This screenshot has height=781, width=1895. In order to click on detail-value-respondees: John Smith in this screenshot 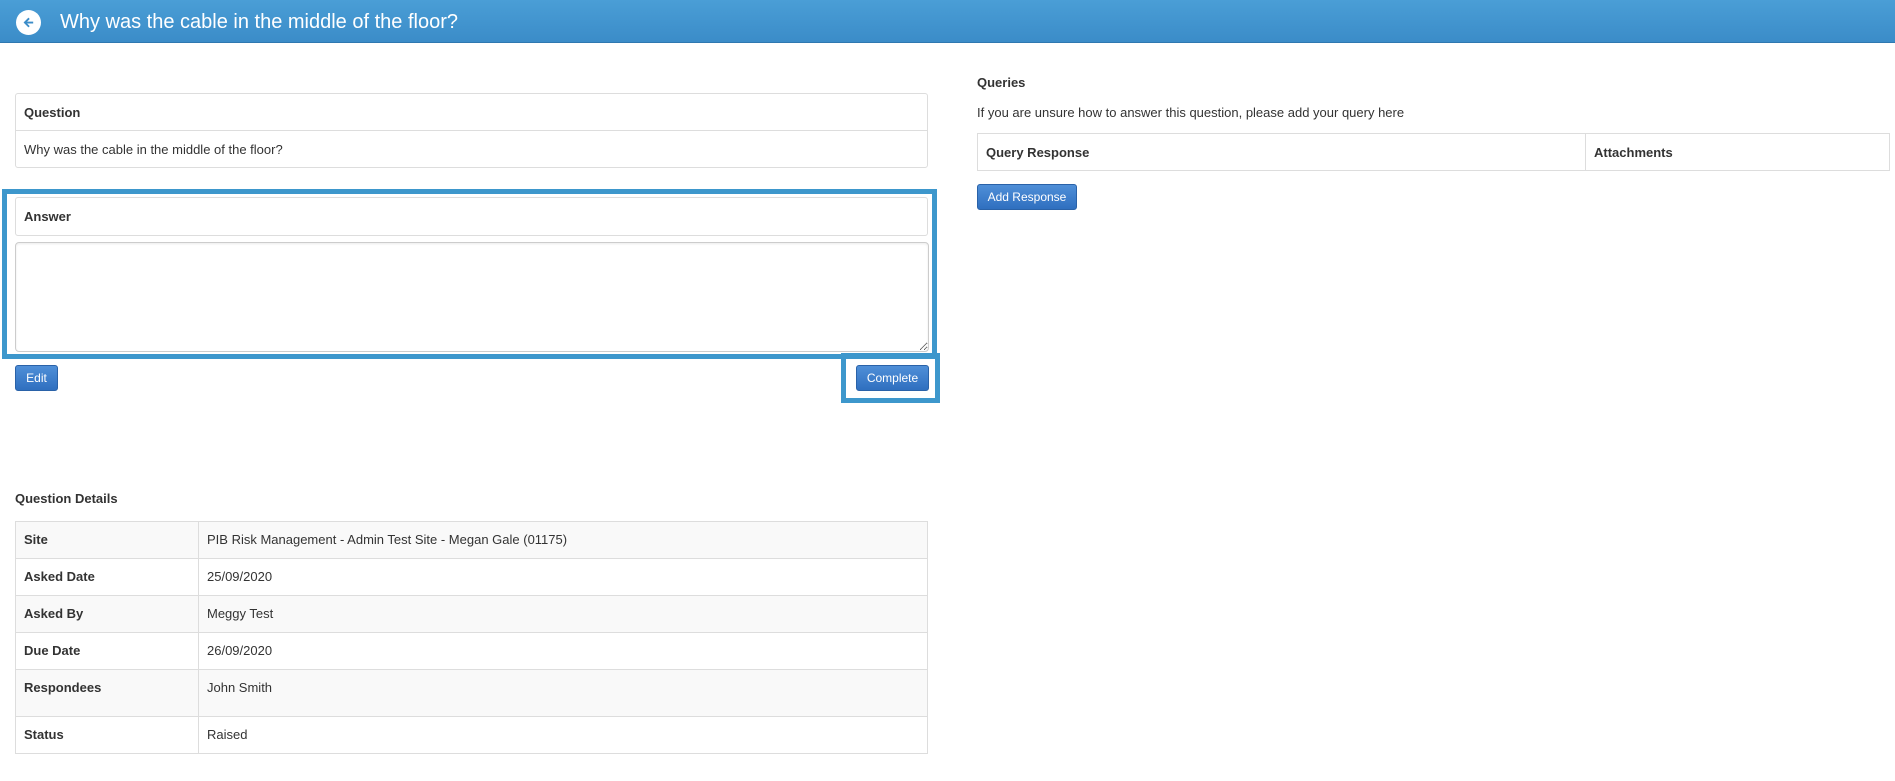, I will do `click(563, 693)`.